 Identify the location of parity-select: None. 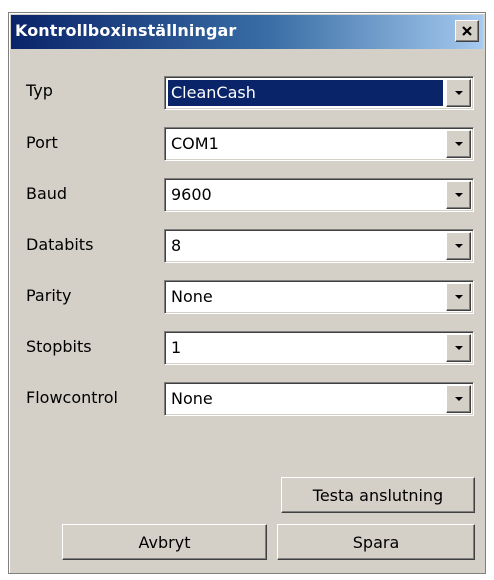
(319, 297).